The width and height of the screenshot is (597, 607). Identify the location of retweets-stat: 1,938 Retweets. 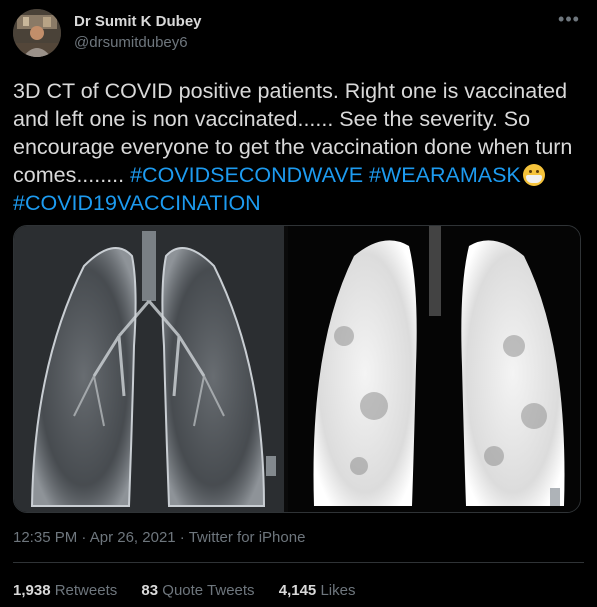
(65, 590).